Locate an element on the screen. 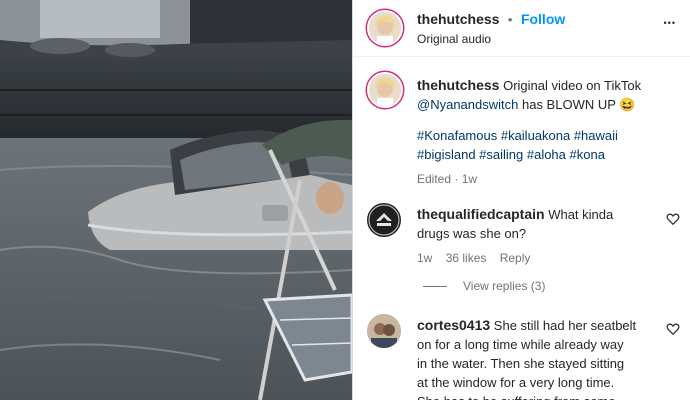 The width and height of the screenshot is (690, 400). comment-text-cont: on for a long time while already way is located at coordinates (520, 344).